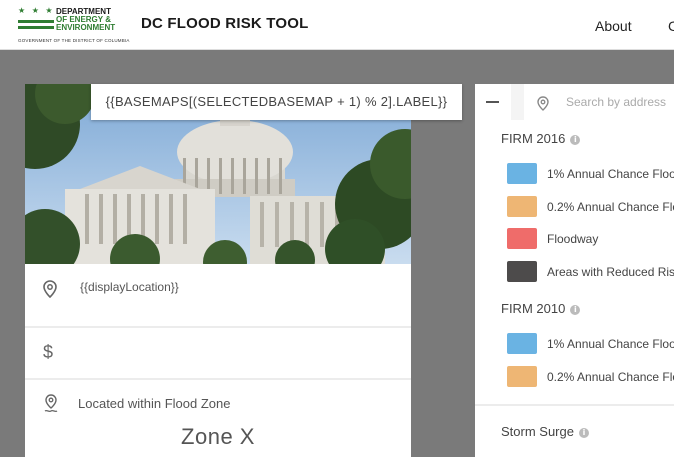 This screenshot has height=457, width=674. What do you see at coordinates (51, 406) in the screenshot?
I see `location-marker-icon` at bounding box center [51, 406].